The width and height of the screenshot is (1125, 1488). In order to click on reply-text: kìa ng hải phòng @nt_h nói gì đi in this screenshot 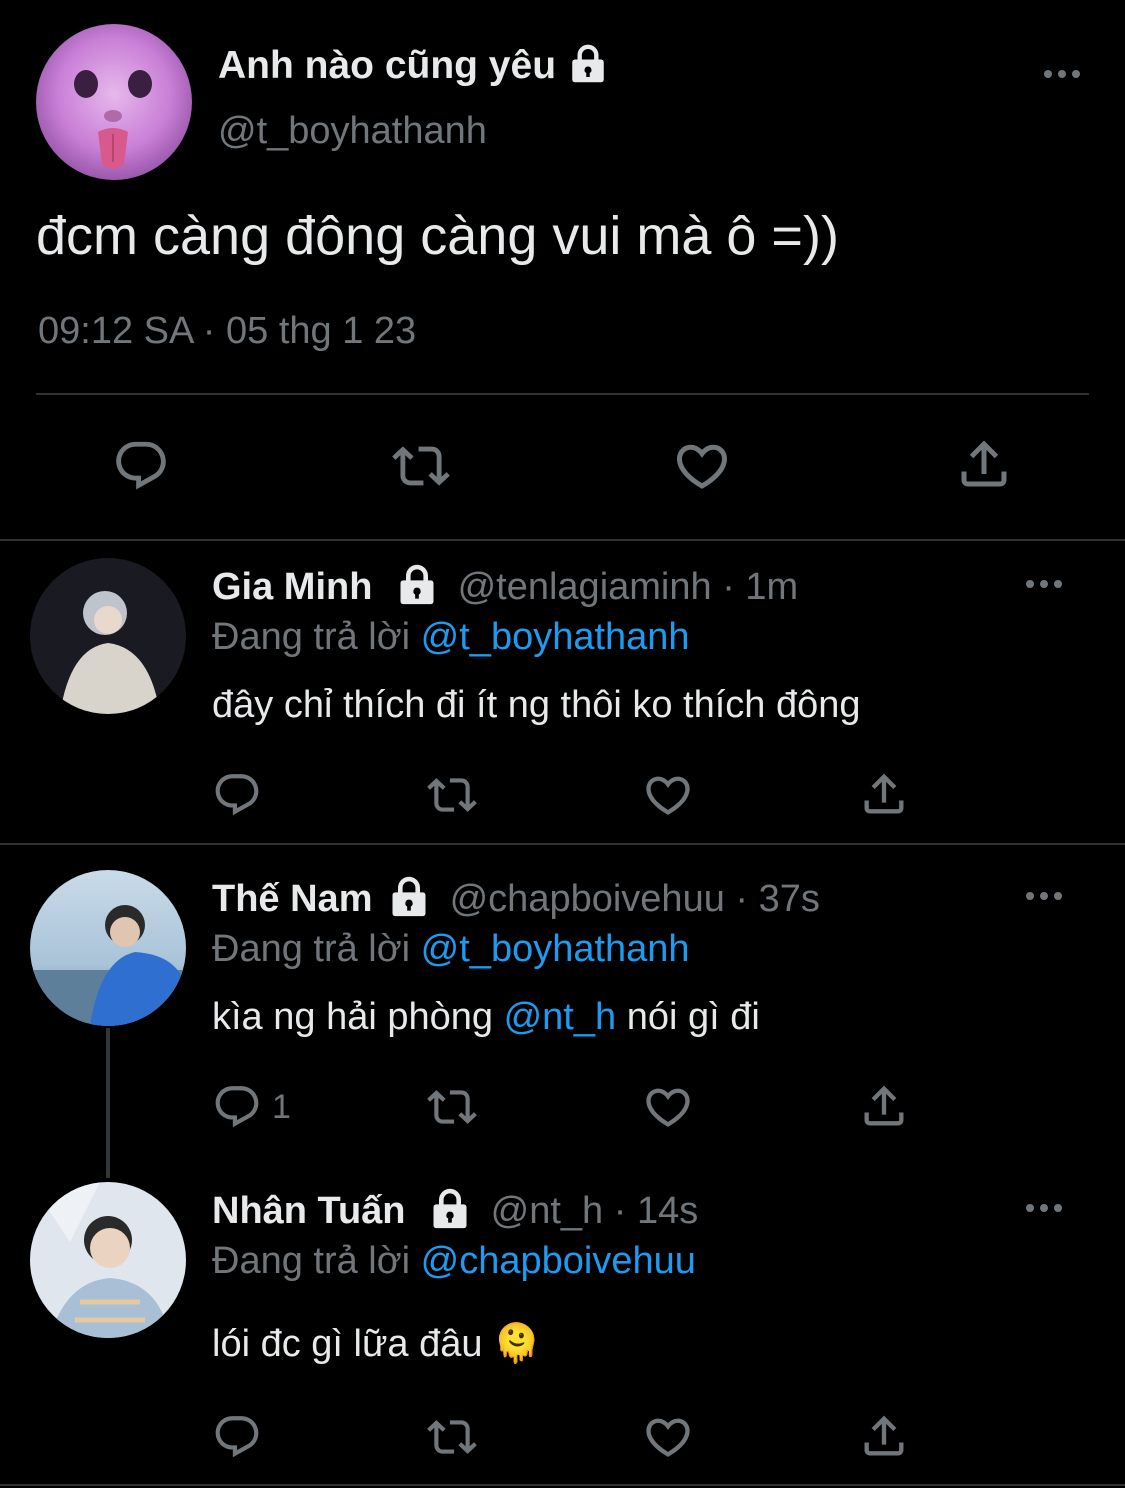, I will do `click(486, 1017)`.